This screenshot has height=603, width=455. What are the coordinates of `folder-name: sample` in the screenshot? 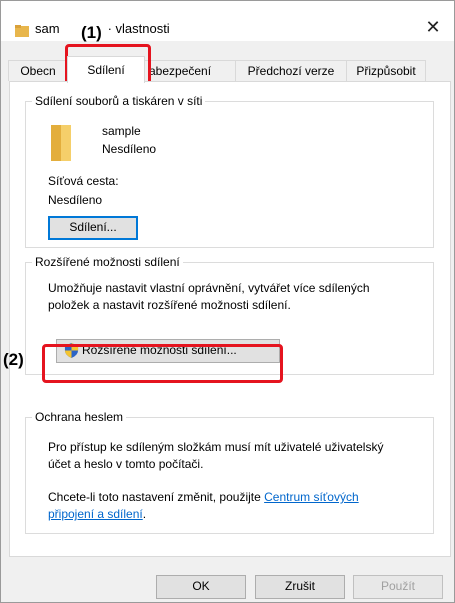 It's located at (121, 131).